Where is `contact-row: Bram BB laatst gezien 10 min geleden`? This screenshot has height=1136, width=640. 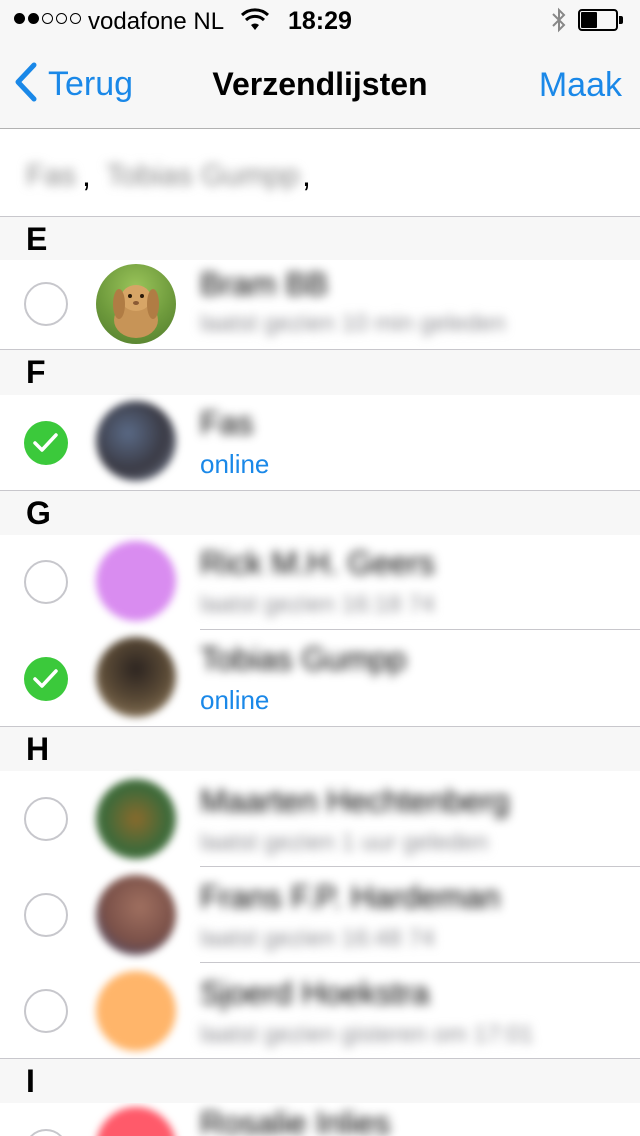
contact-row: Bram BB laatst gezien 10 min geleden is located at coordinates (320, 304).